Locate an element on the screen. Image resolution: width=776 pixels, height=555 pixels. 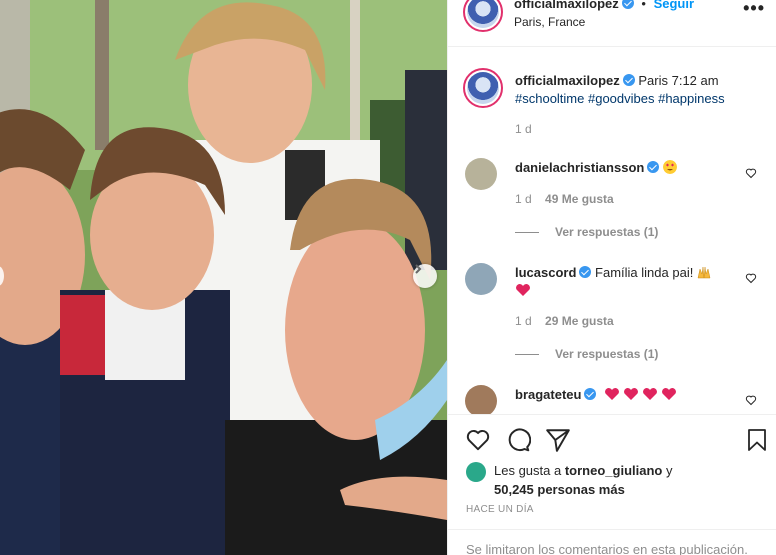
comment-meta: 1 d 29 Me gusta is located at coordinates (564, 321).